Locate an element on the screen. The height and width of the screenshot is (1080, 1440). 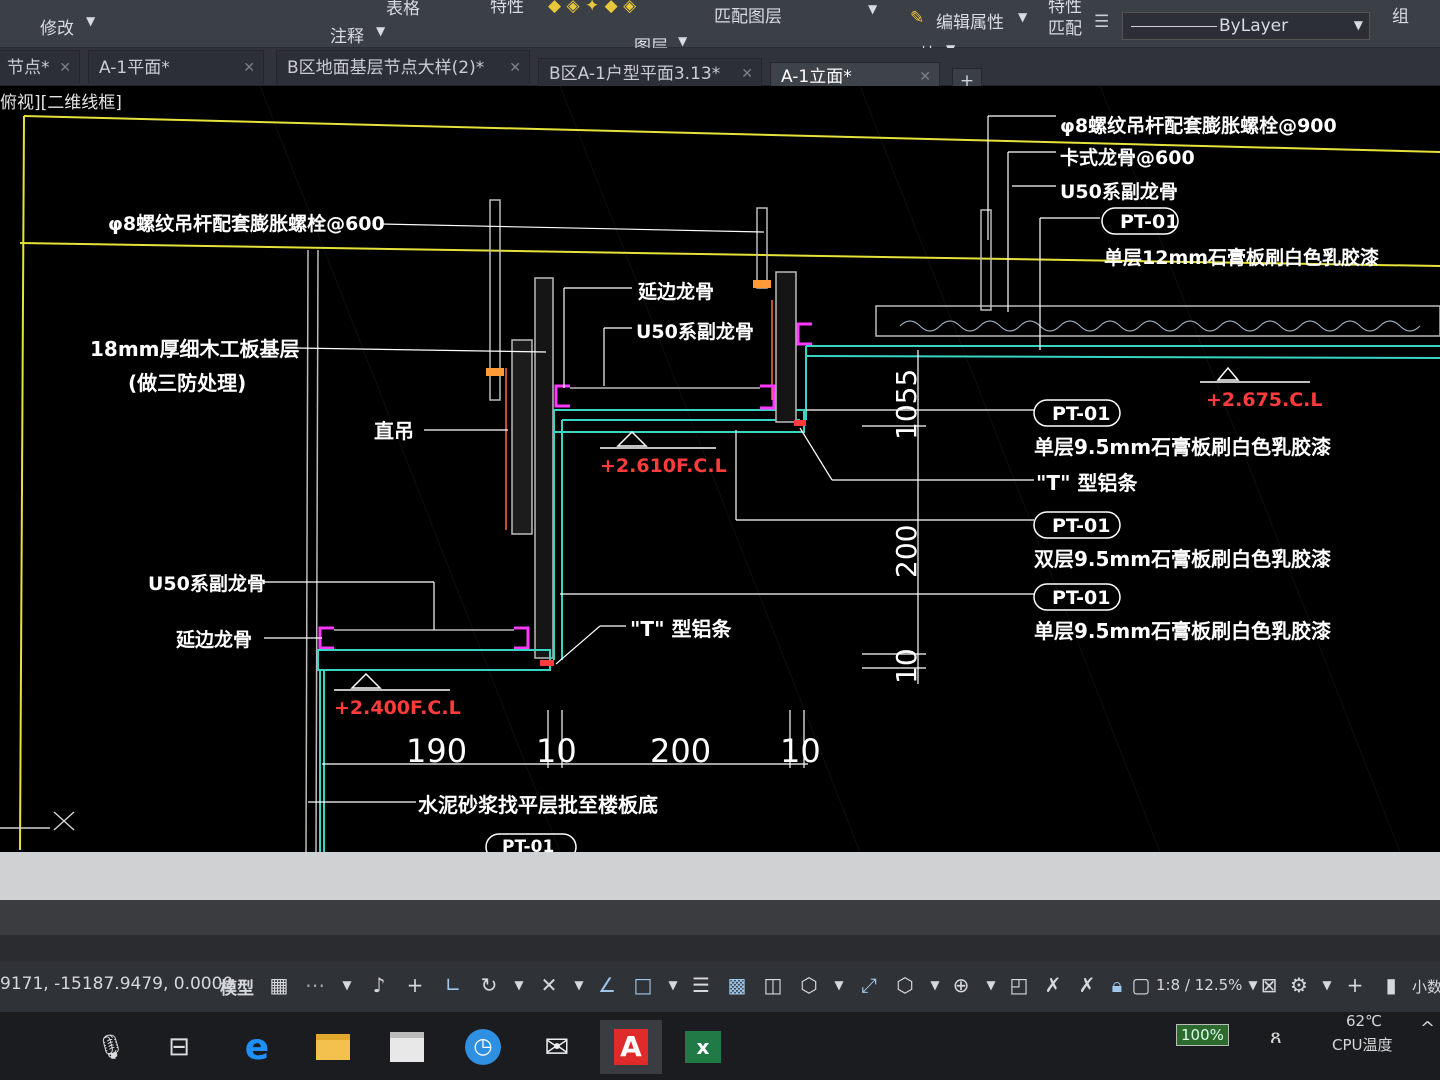
chevron-up-icon: ^ is located at coordinates (1427, 1028).